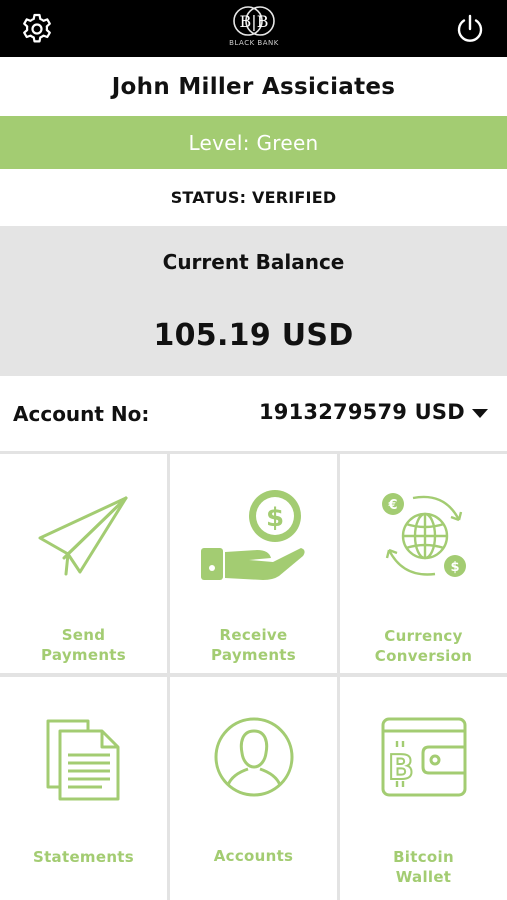  I want to click on tile-label-line1: Send, so click(83, 635).